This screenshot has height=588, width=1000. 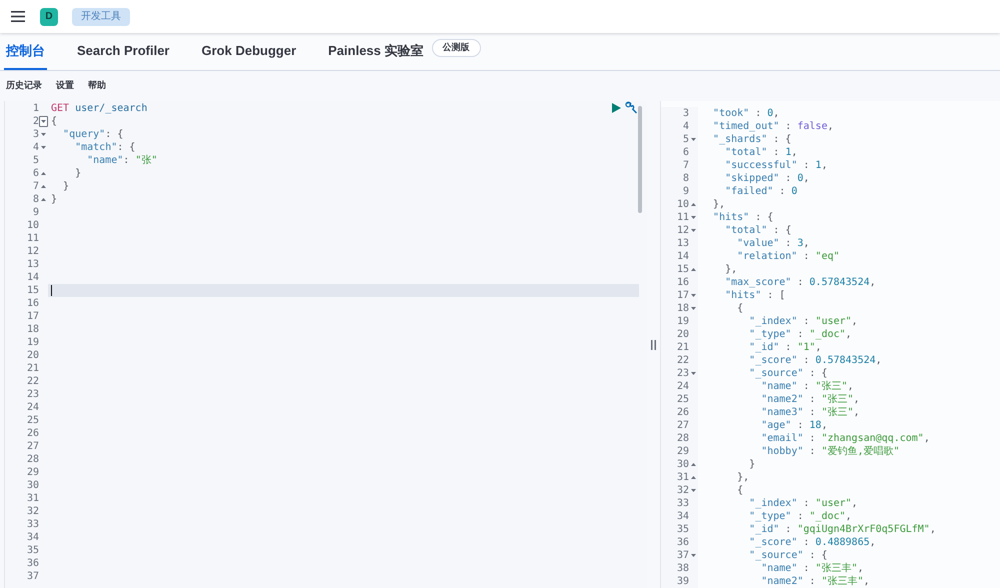 What do you see at coordinates (35, 134) in the screenshot?
I see `line-number: 3` at bounding box center [35, 134].